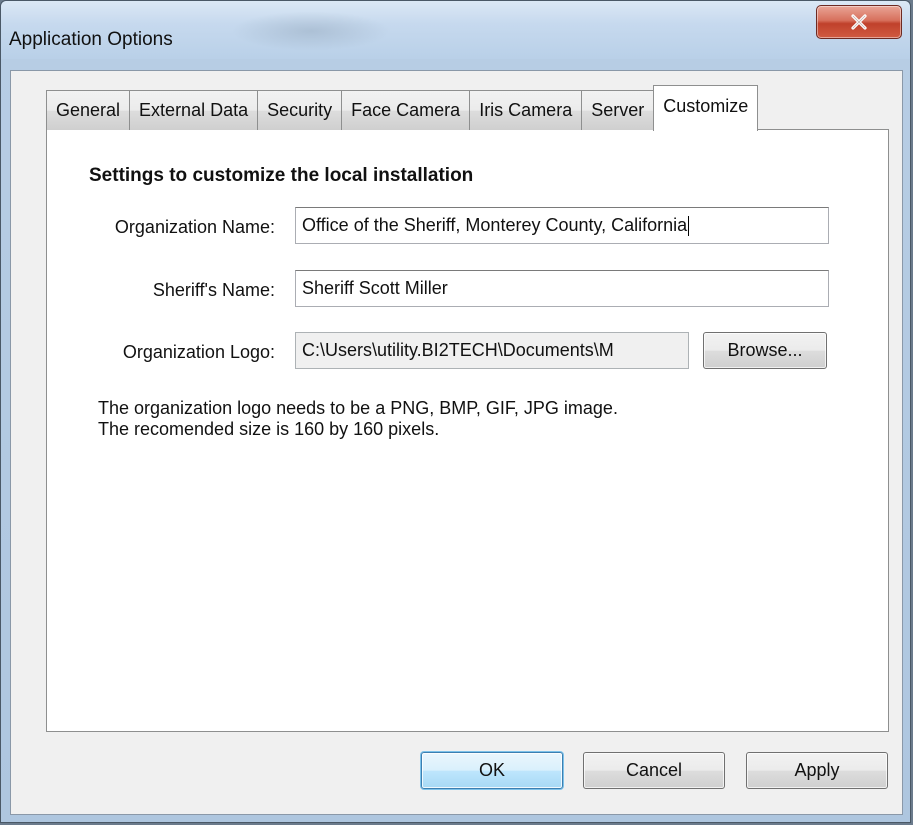  I want to click on org-logo-label: Organization Logo:, so click(198, 352).